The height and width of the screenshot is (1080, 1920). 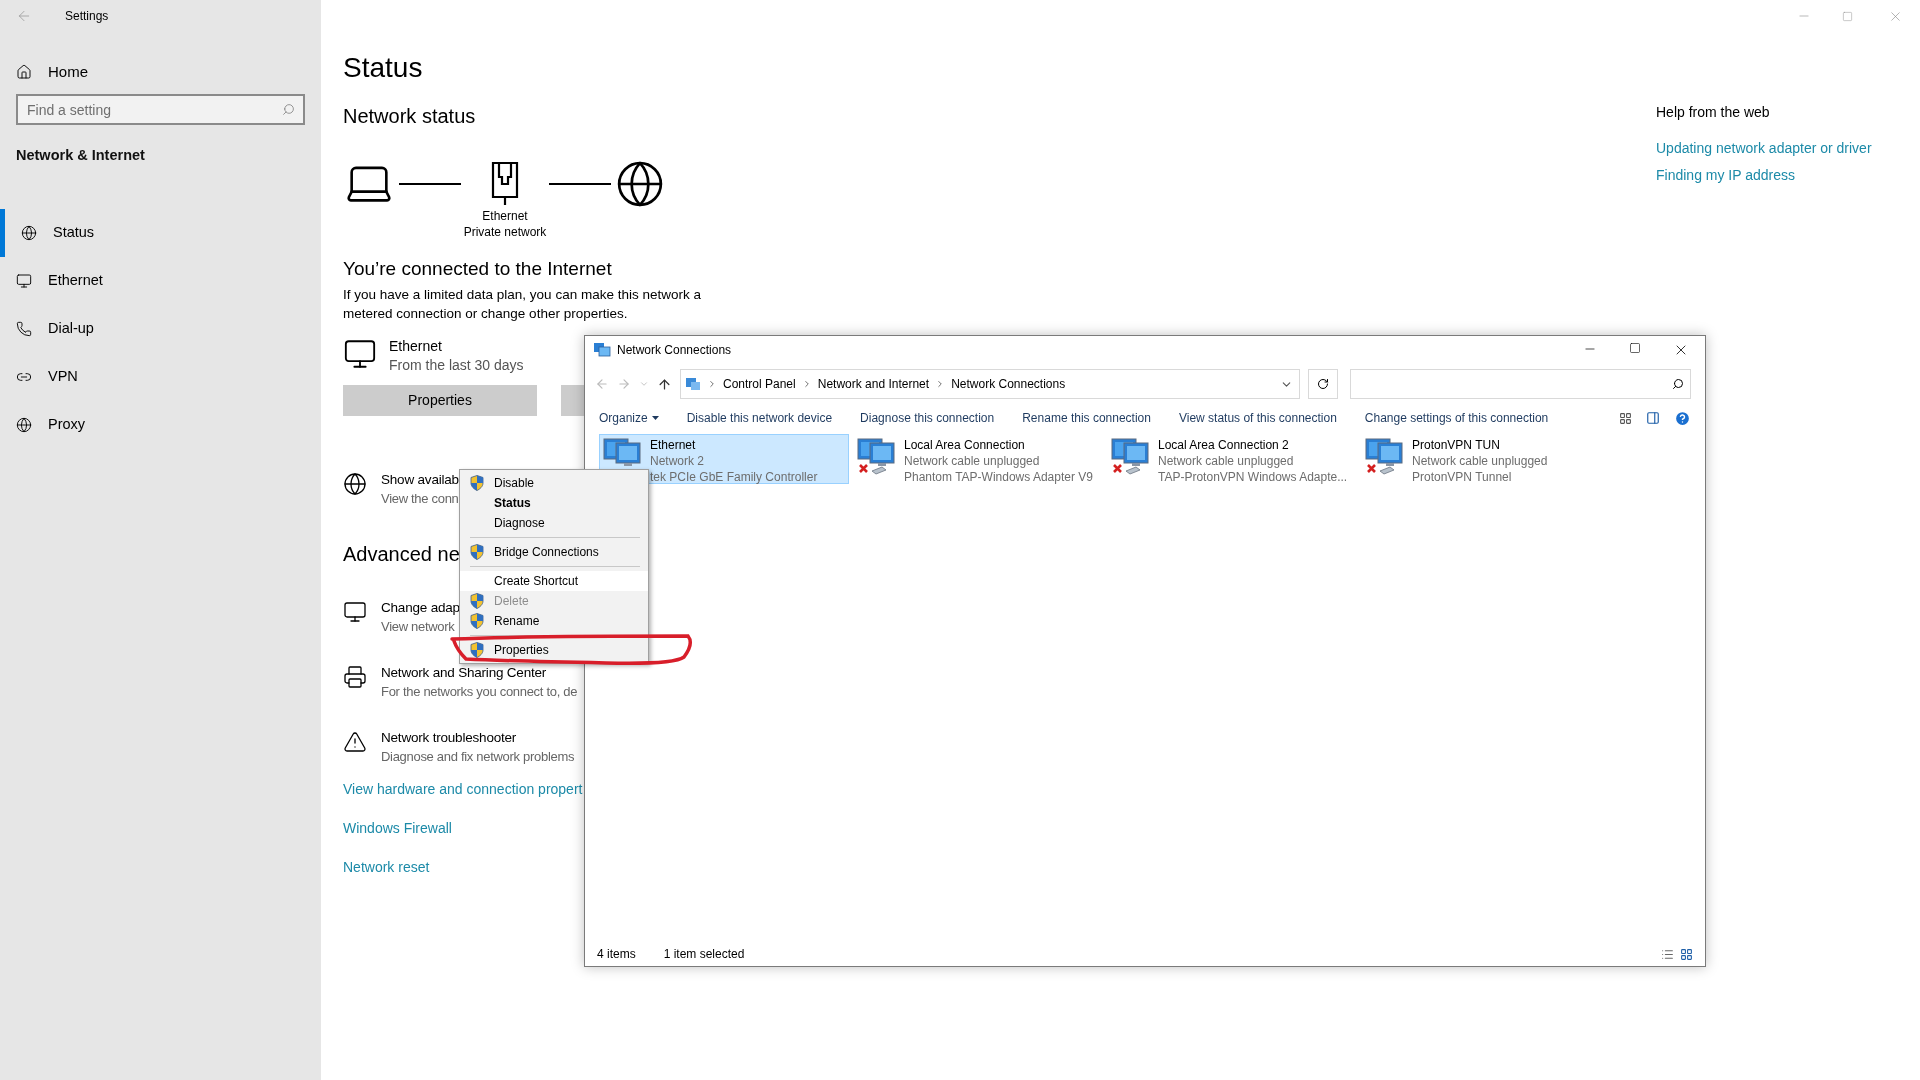 I want to click on diagram-label: Ethernet, so click(x=505, y=216).